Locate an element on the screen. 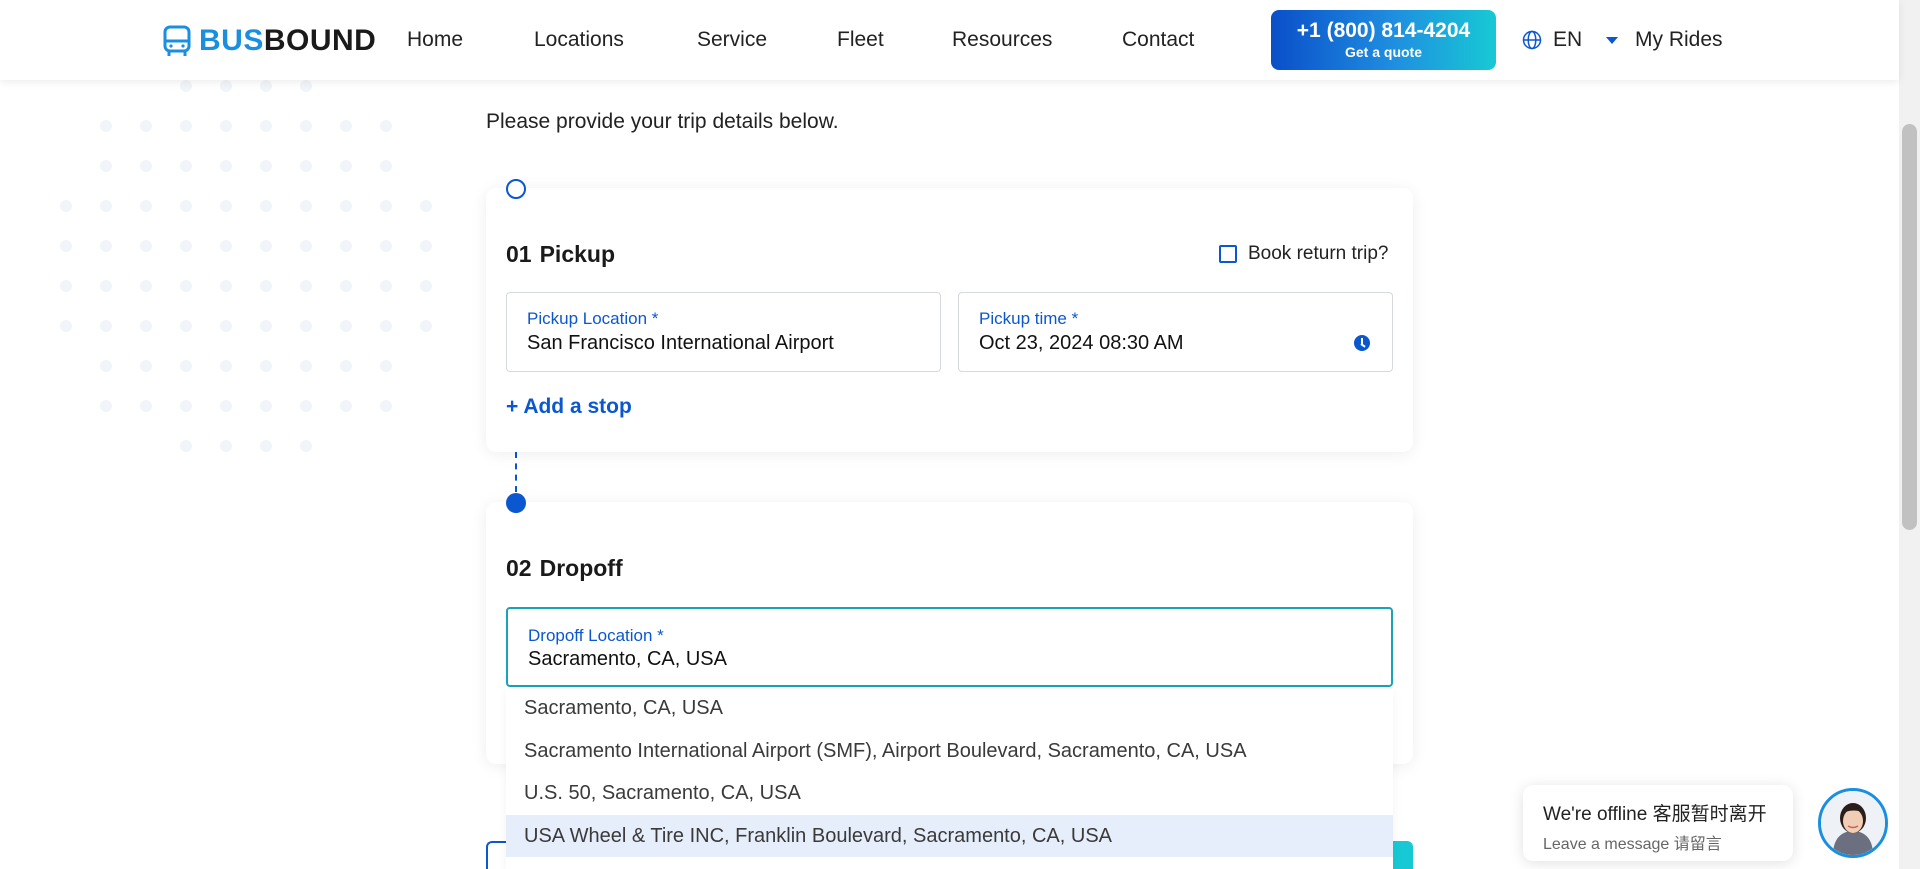 This screenshot has width=1920, height=869. pickup-time-input: Oct 23, 2024 08:30 AM is located at coordinates (1081, 343).